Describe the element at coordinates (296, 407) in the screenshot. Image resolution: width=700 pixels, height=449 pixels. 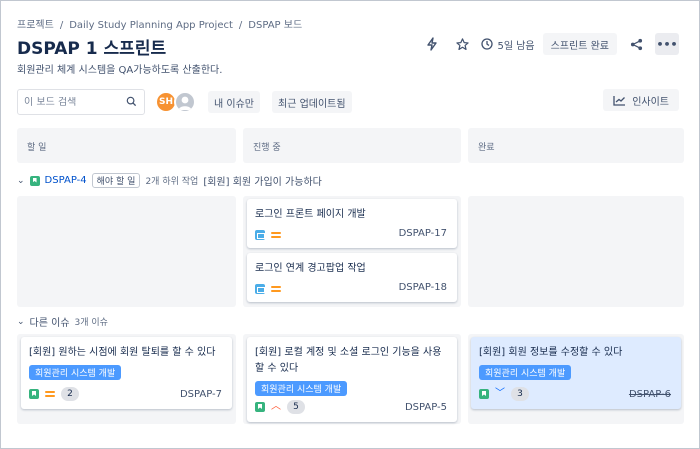
I see `story-points-badge: 5` at that location.